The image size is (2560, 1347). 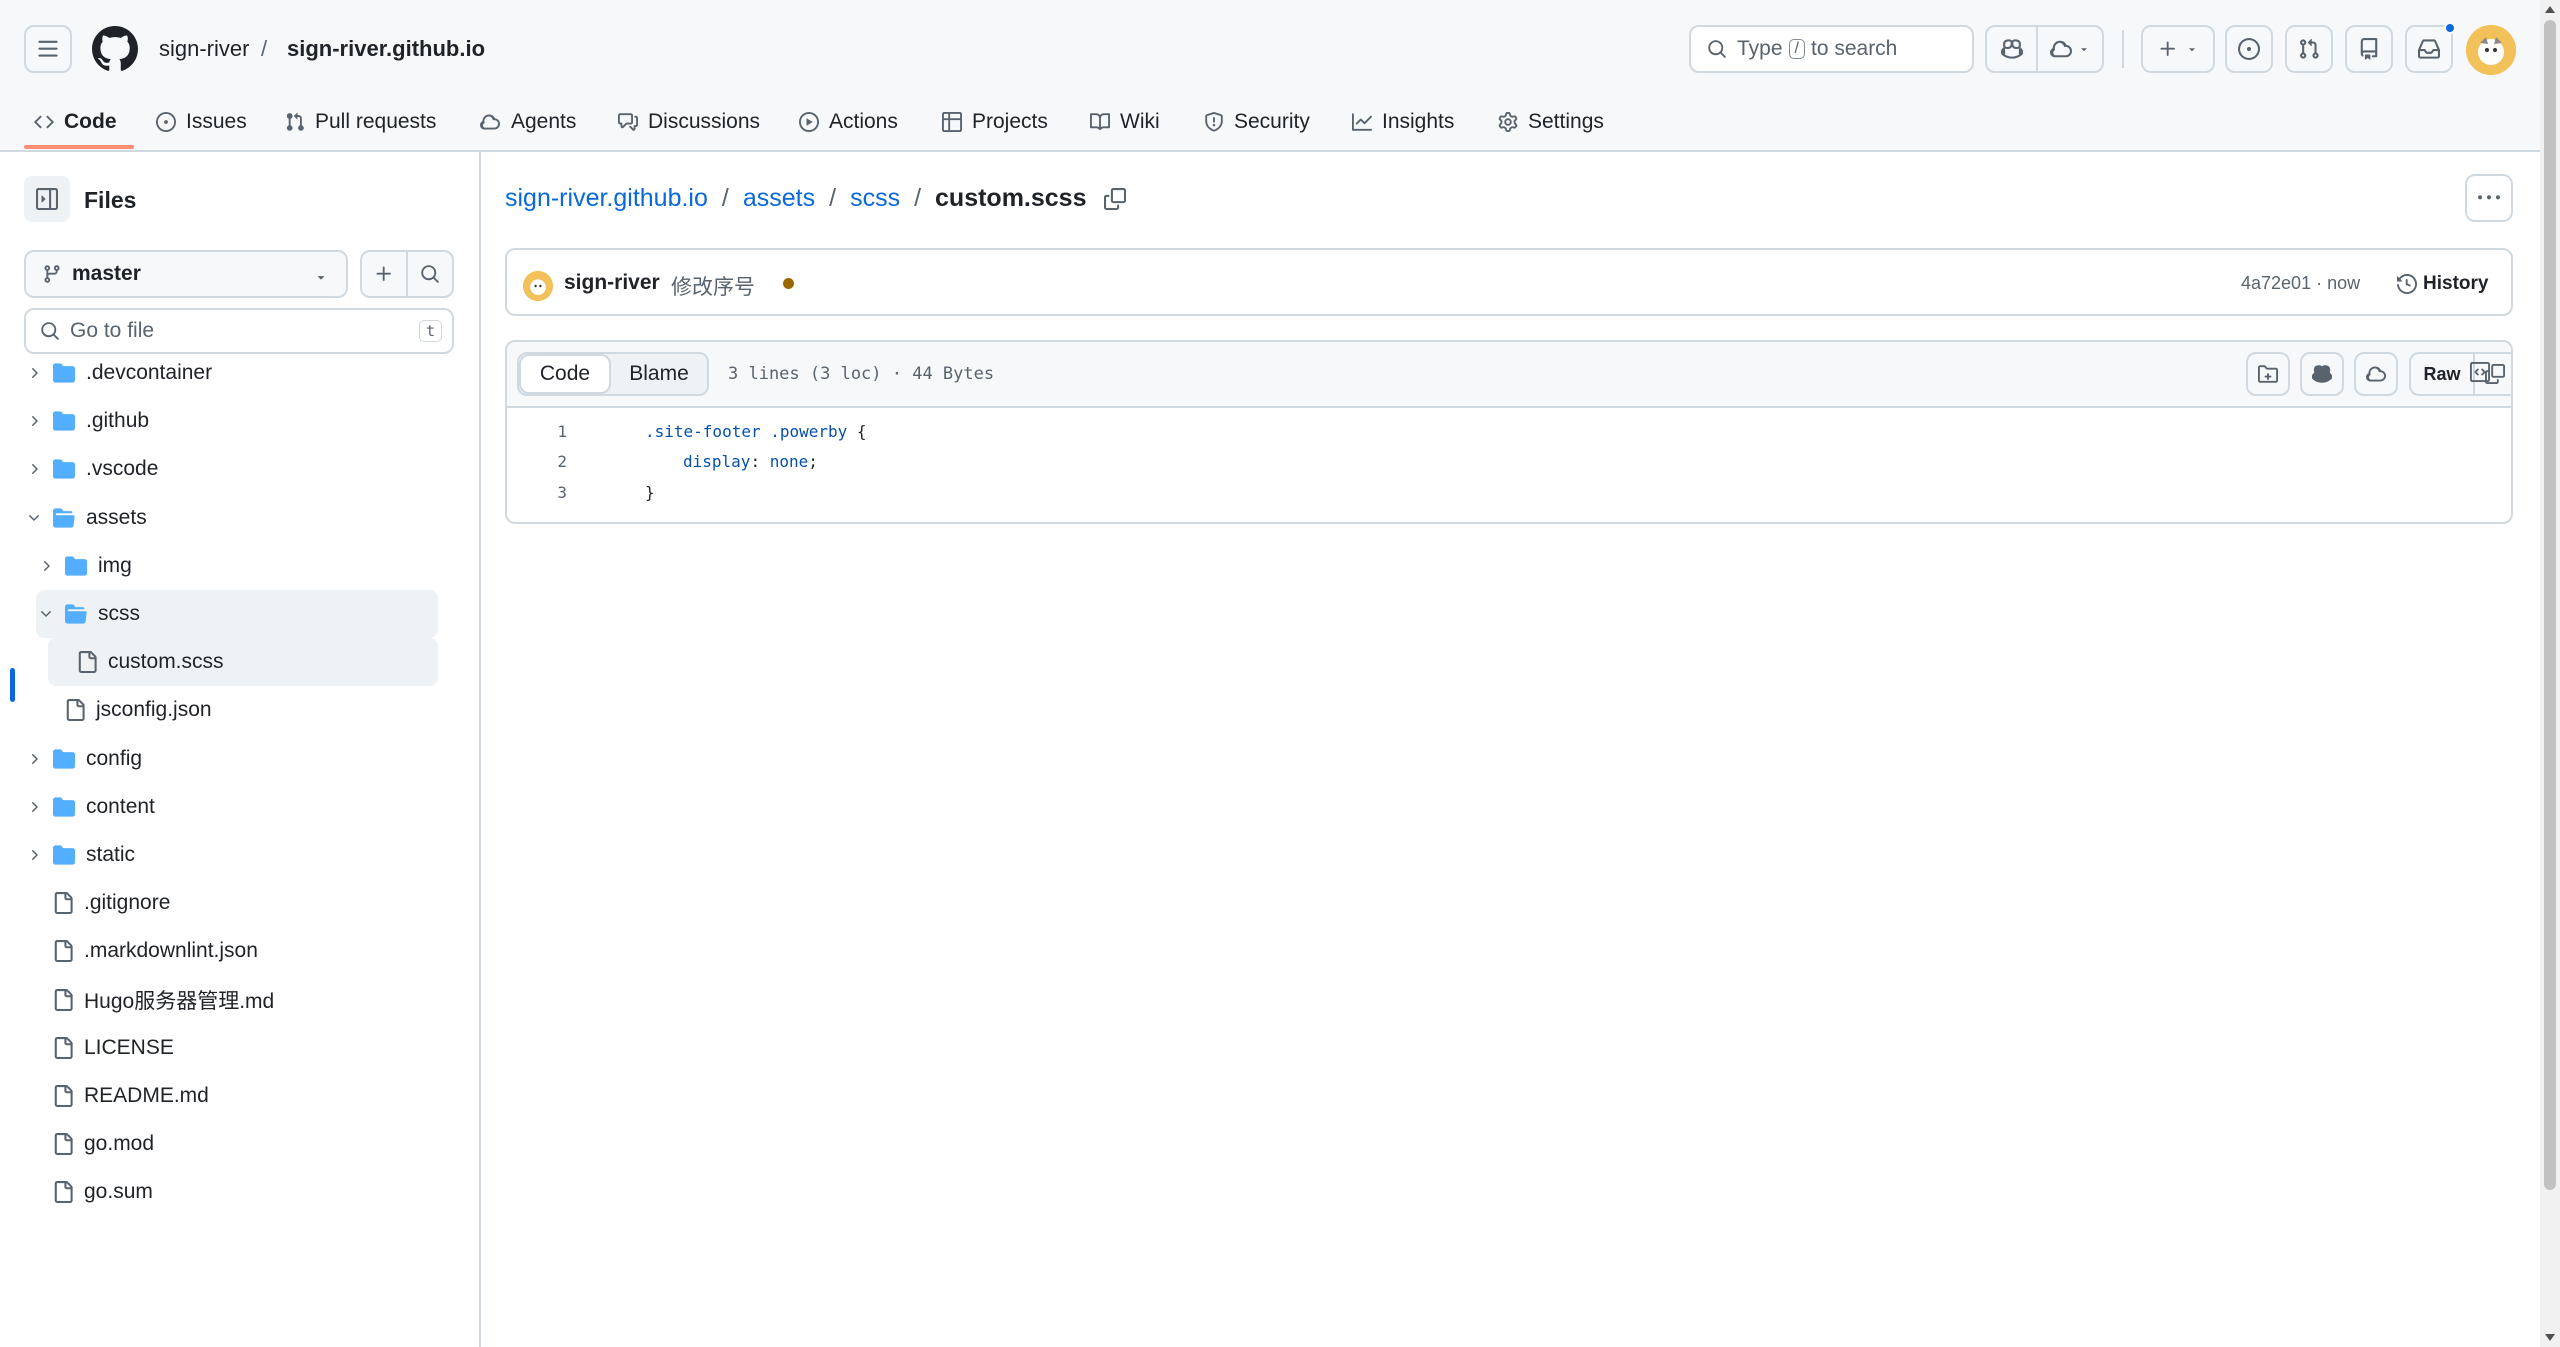 What do you see at coordinates (875, 198) in the screenshot?
I see `breadcrumb-scss-link: scss` at bounding box center [875, 198].